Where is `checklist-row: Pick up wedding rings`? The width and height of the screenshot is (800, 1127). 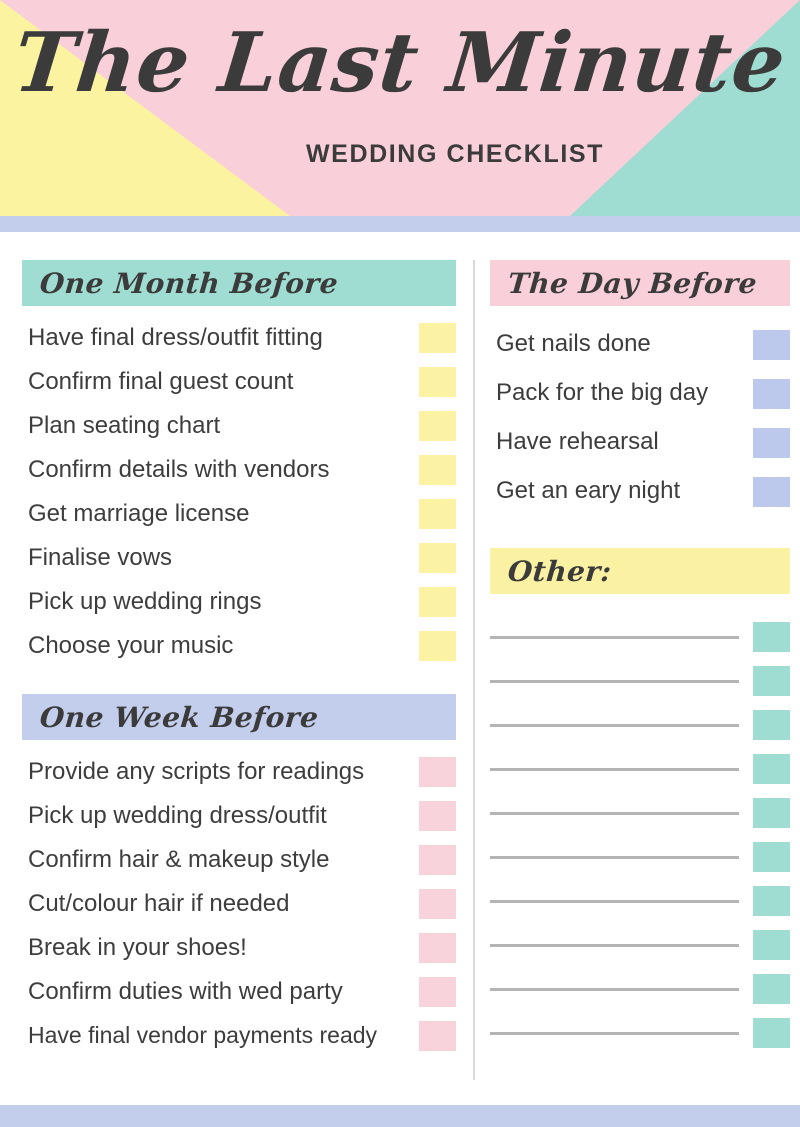
checklist-row: Pick up wedding rings is located at coordinates (239, 602).